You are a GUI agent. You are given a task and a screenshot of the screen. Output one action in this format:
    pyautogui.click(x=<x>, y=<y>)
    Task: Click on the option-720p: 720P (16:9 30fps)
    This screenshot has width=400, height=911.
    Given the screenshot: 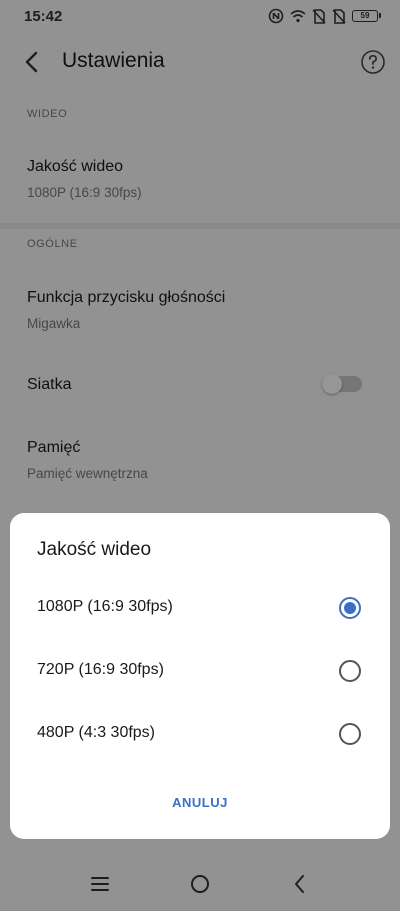 What is the action you would take?
    pyautogui.click(x=200, y=671)
    